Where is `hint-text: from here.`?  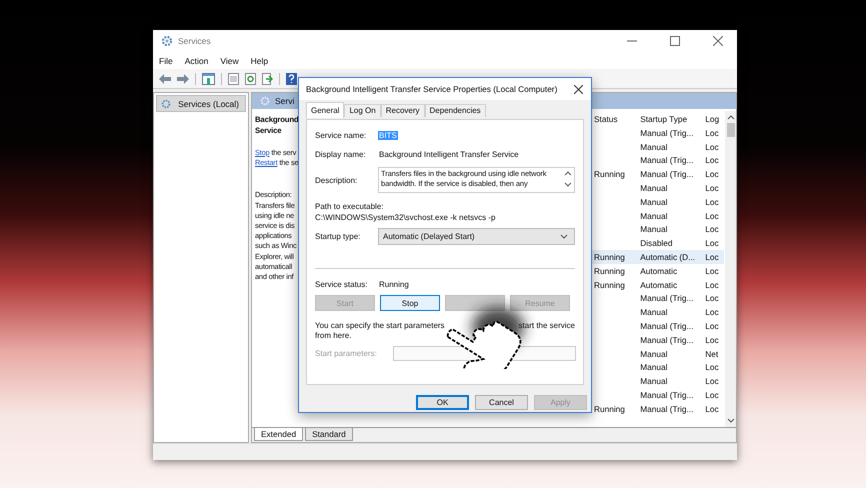
hint-text: from here. is located at coordinates (333, 335).